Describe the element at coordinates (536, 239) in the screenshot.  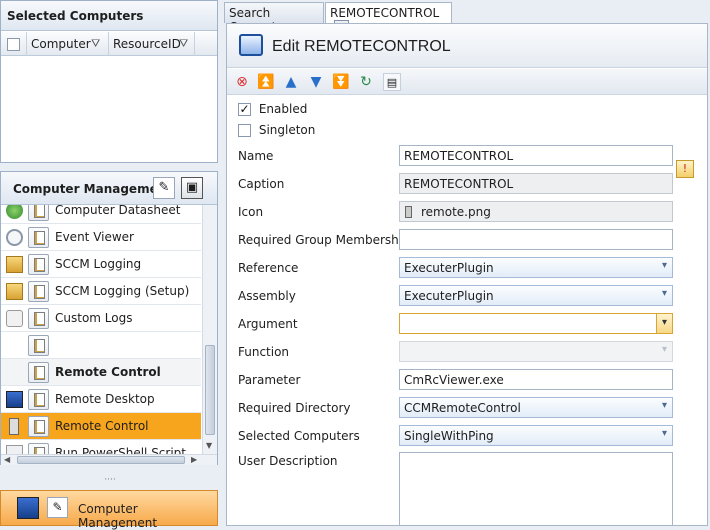
I see `required-group-input` at that location.